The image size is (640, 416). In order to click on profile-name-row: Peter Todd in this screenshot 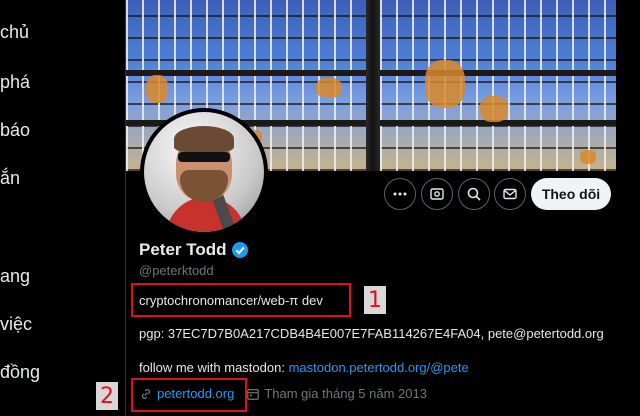, I will do `click(194, 250)`.